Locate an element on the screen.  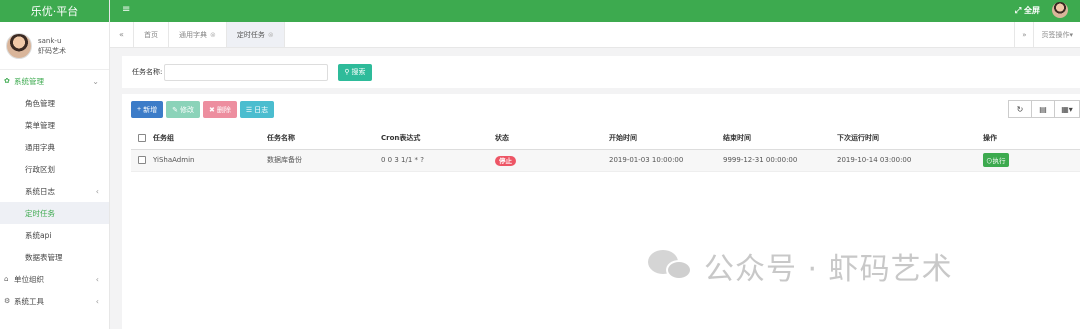
sidebar-item-label: 行政区划 is located at coordinates (40, 169).